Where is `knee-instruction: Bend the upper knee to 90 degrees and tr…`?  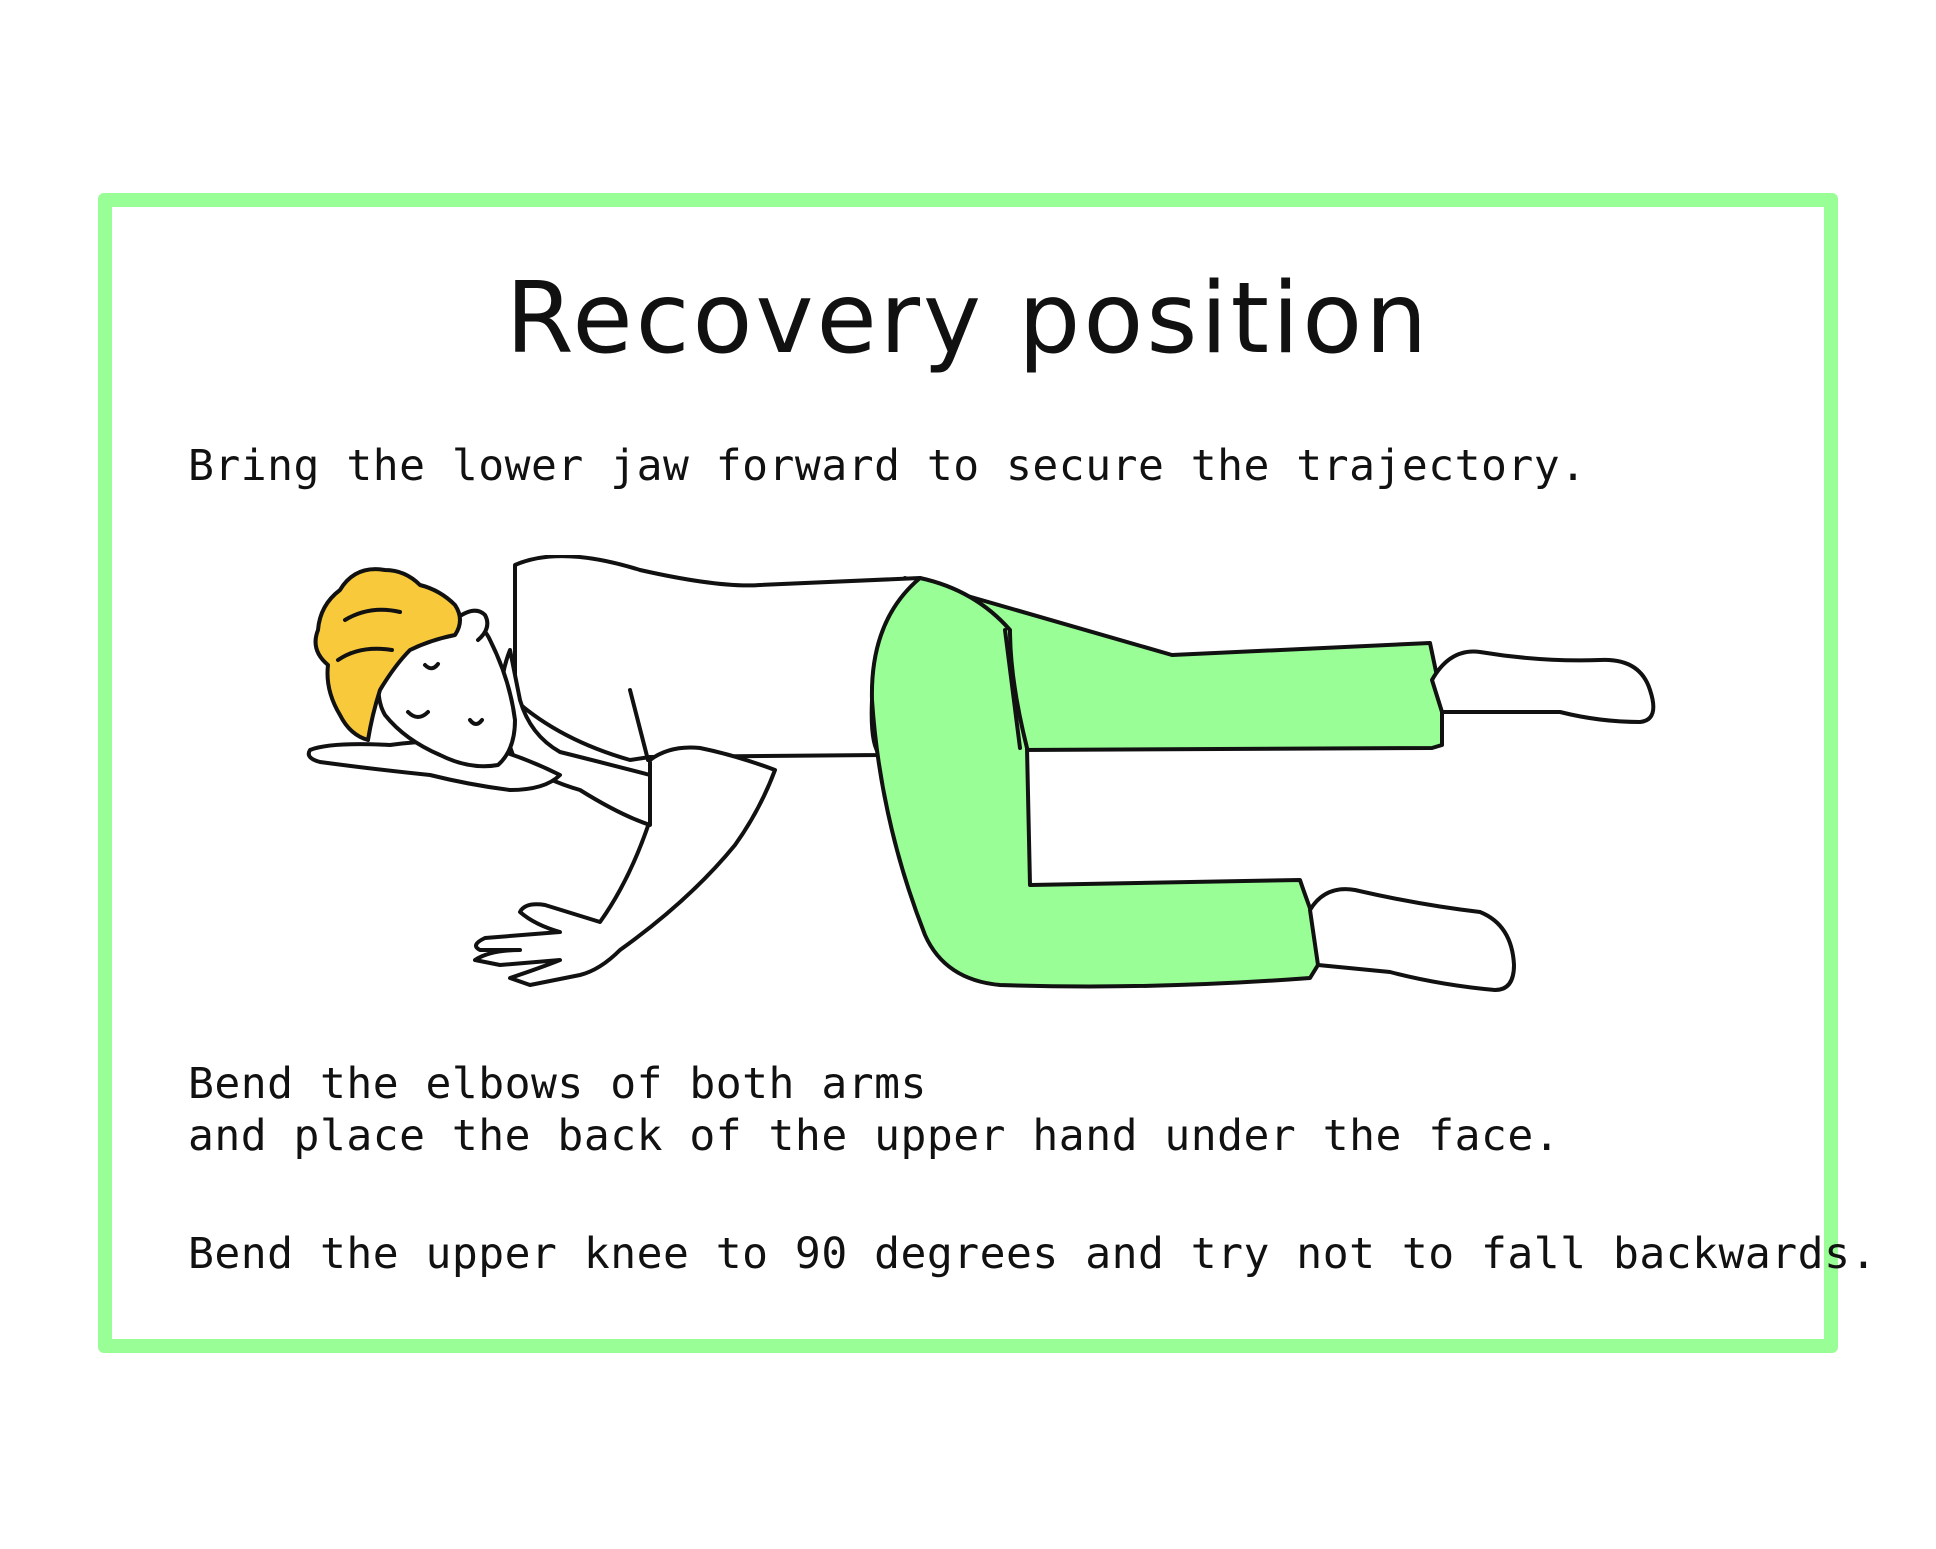
knee-instruction: Bend the upper knee to 90 degrees and tr… is located at coordinates (1032, 1254).